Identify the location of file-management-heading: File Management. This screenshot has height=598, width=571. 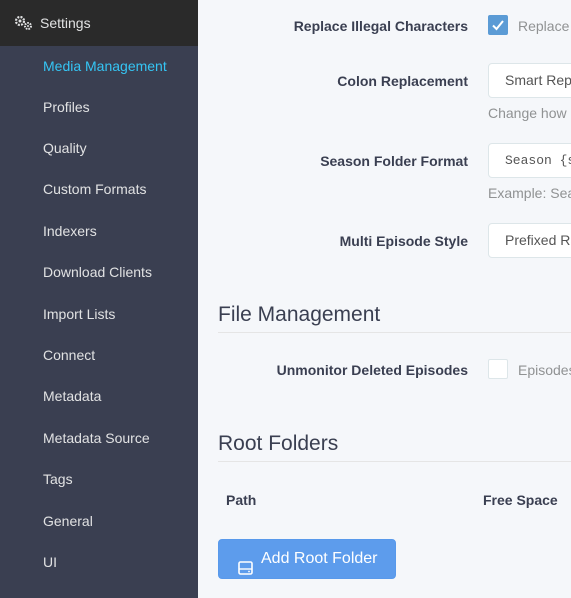
(394, 318).